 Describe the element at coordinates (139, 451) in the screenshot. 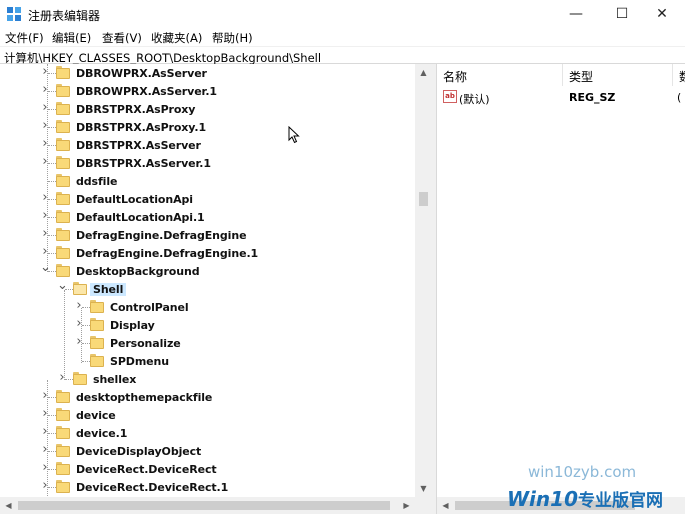

I see `tree-item-label: DeviceDisplayObject` at that location.